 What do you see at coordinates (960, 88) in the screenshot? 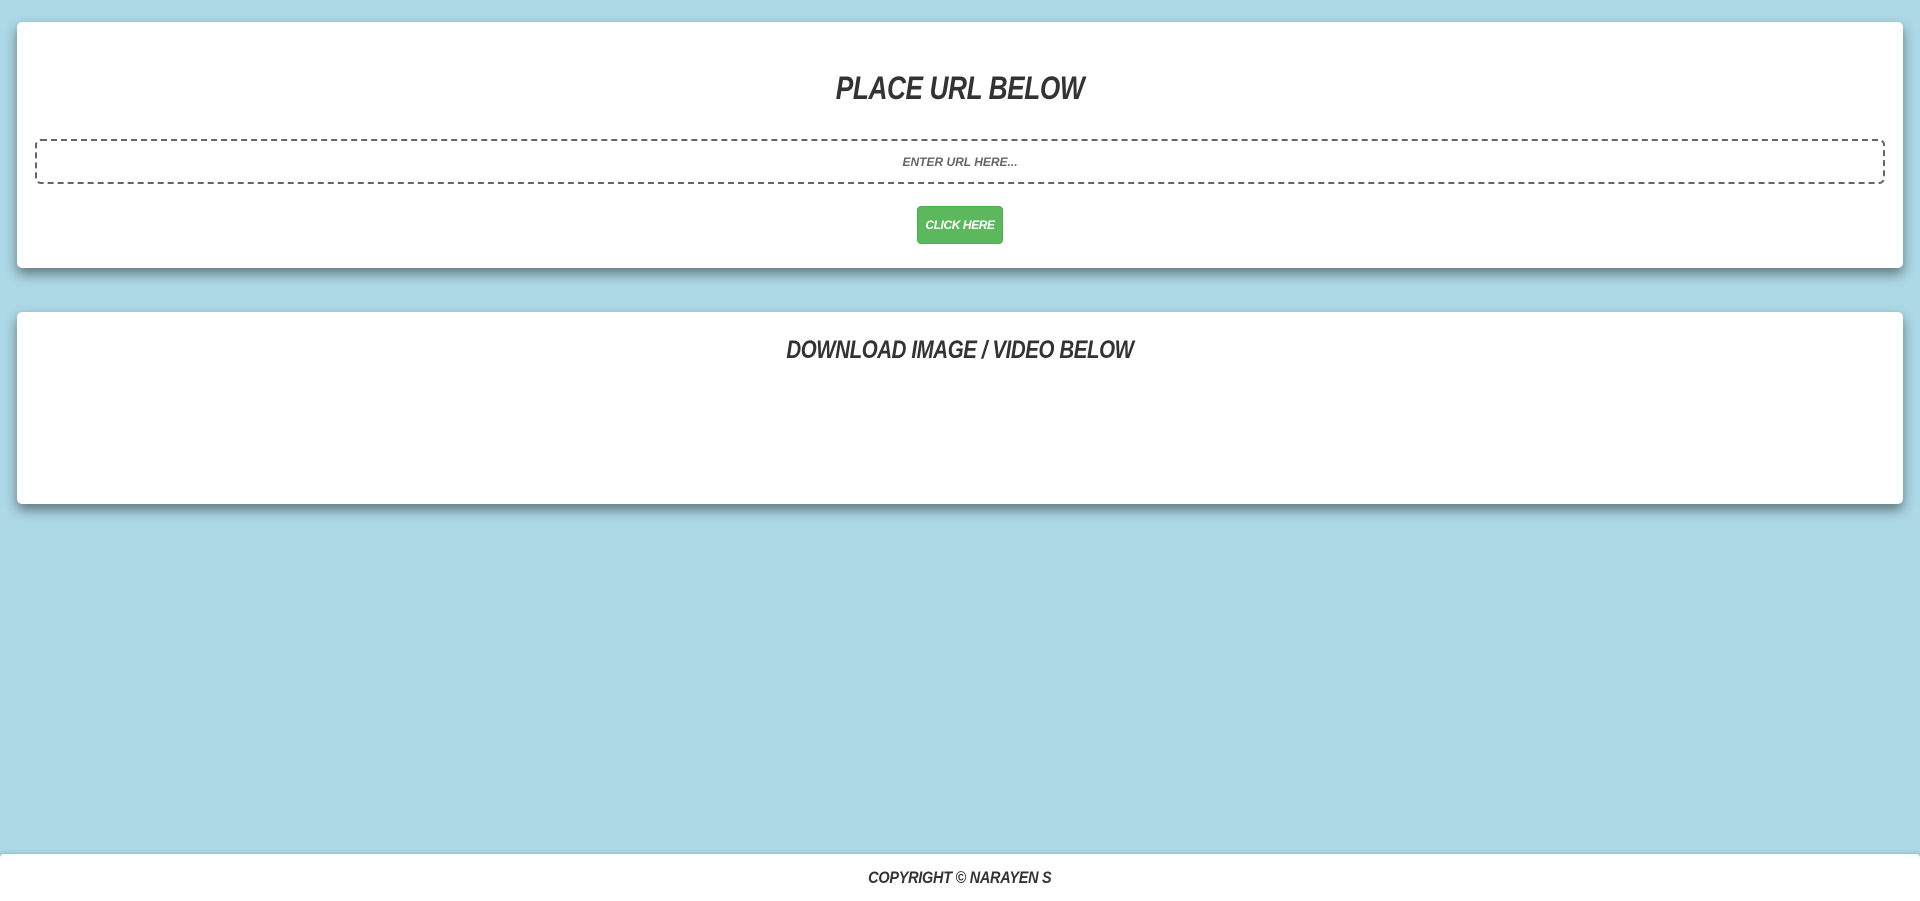
I see `url-section-title: Place URL Below` at bounding box center [960, 88].